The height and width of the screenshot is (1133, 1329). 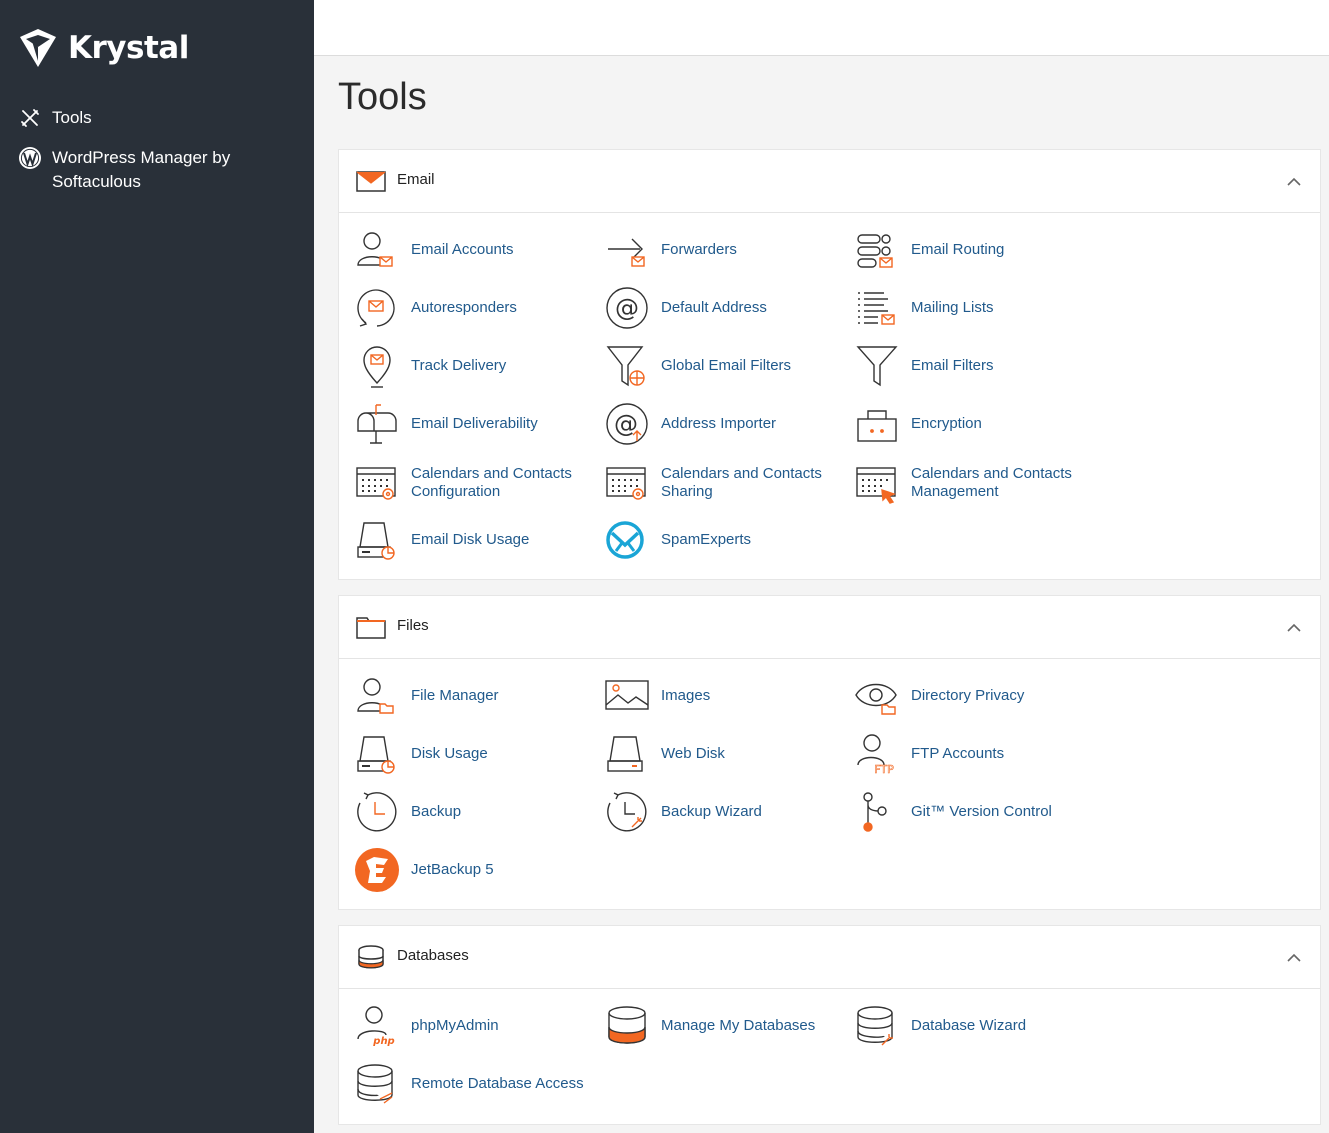 What do you see at coordinates (875, 251) in the screenshot?
I see `email-routing-icon` at bounding box center [875, 251].